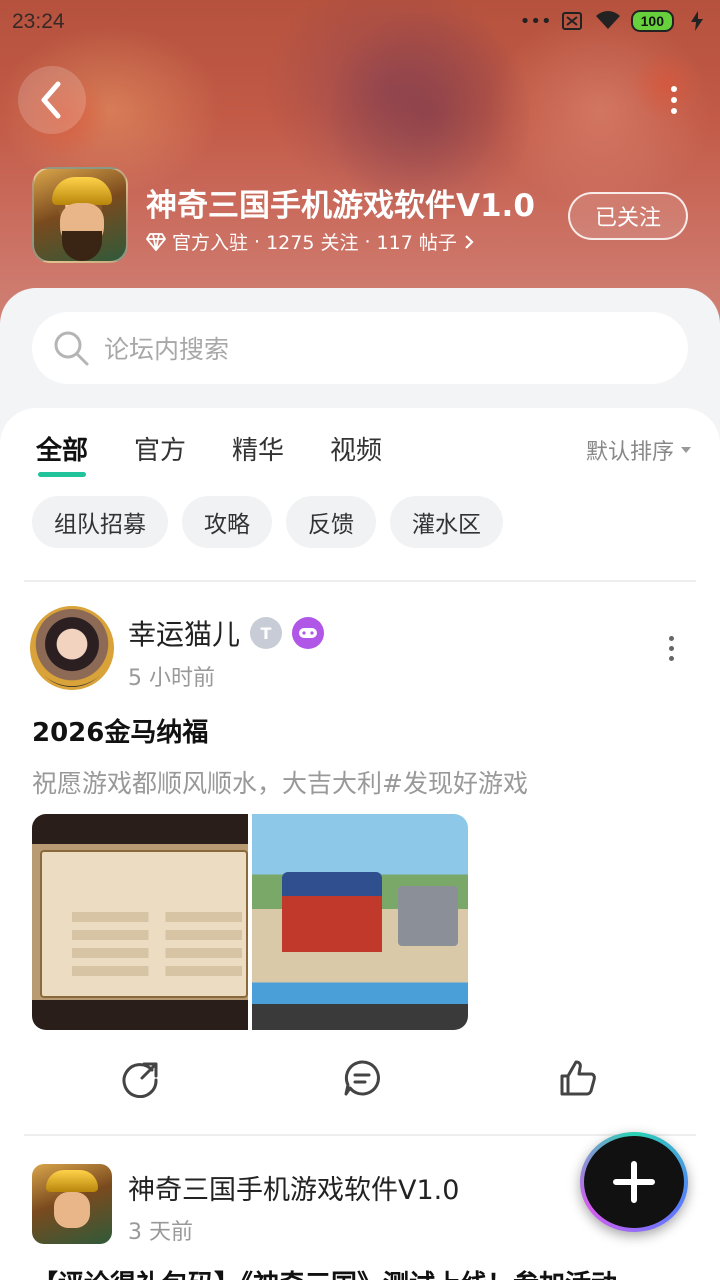 The height and width of the screenshot is (1280, 720). I want to click on plus-icon, so click(634, 1182).